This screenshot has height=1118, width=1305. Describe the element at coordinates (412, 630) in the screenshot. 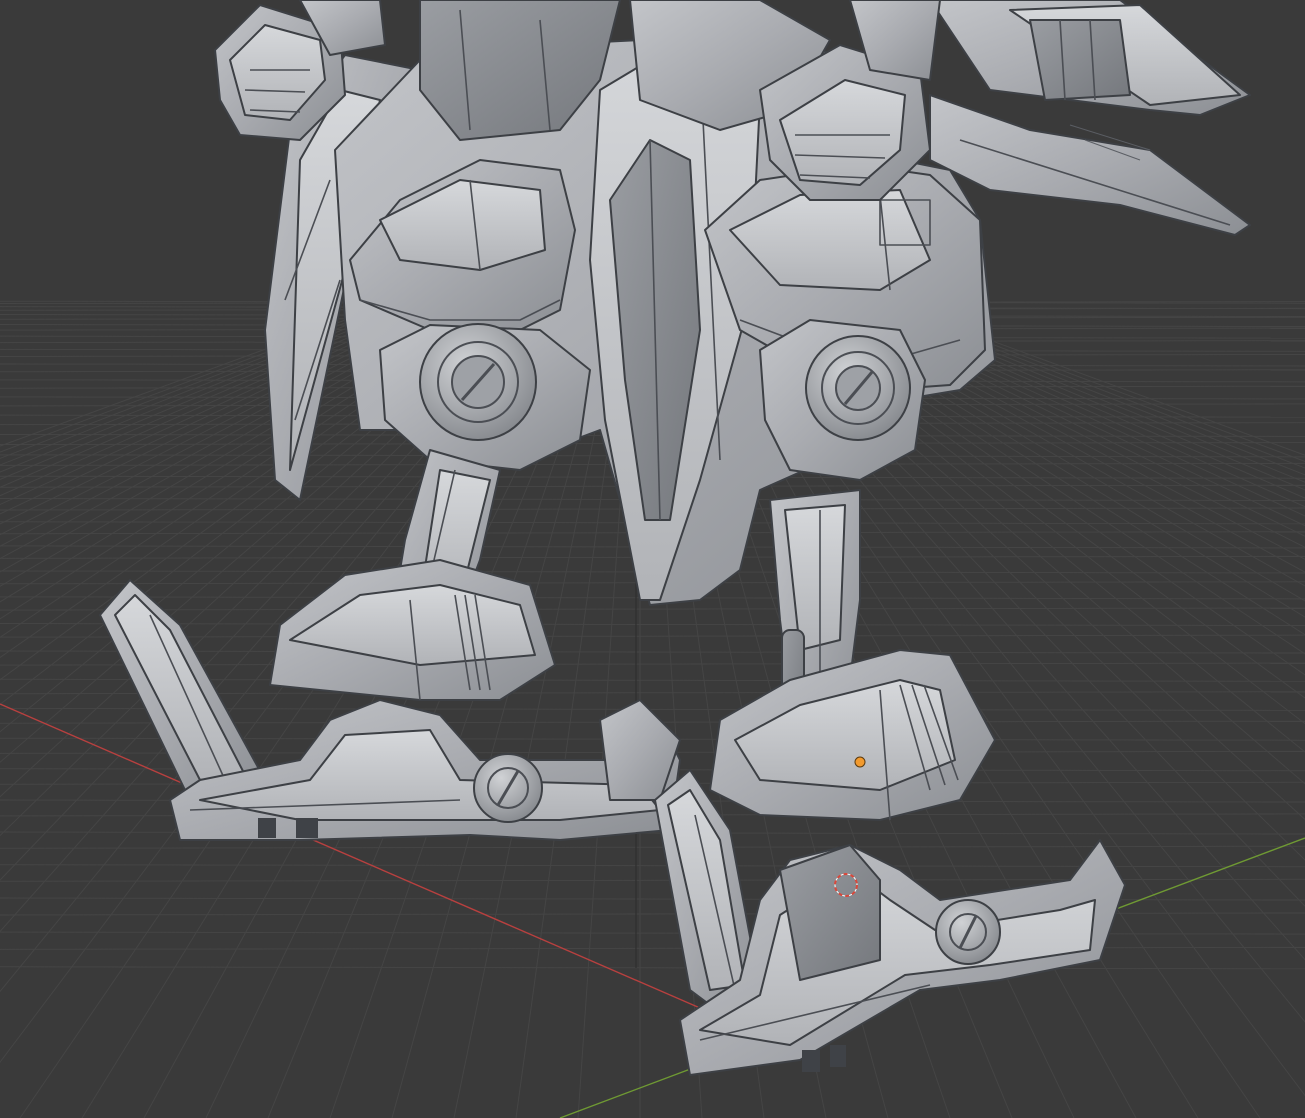

I see `left-ankle-guard` at that location.